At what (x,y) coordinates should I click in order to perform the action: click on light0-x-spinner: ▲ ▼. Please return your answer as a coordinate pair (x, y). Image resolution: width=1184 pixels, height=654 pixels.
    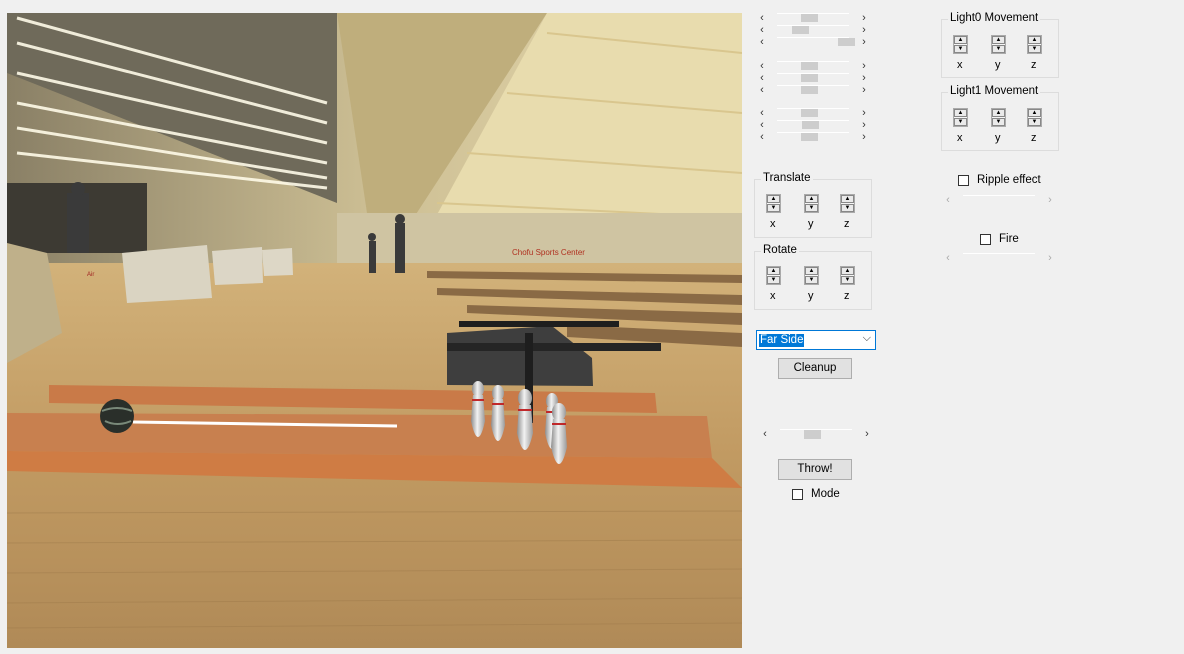
    Looking at the image, I should click on (960, 44).